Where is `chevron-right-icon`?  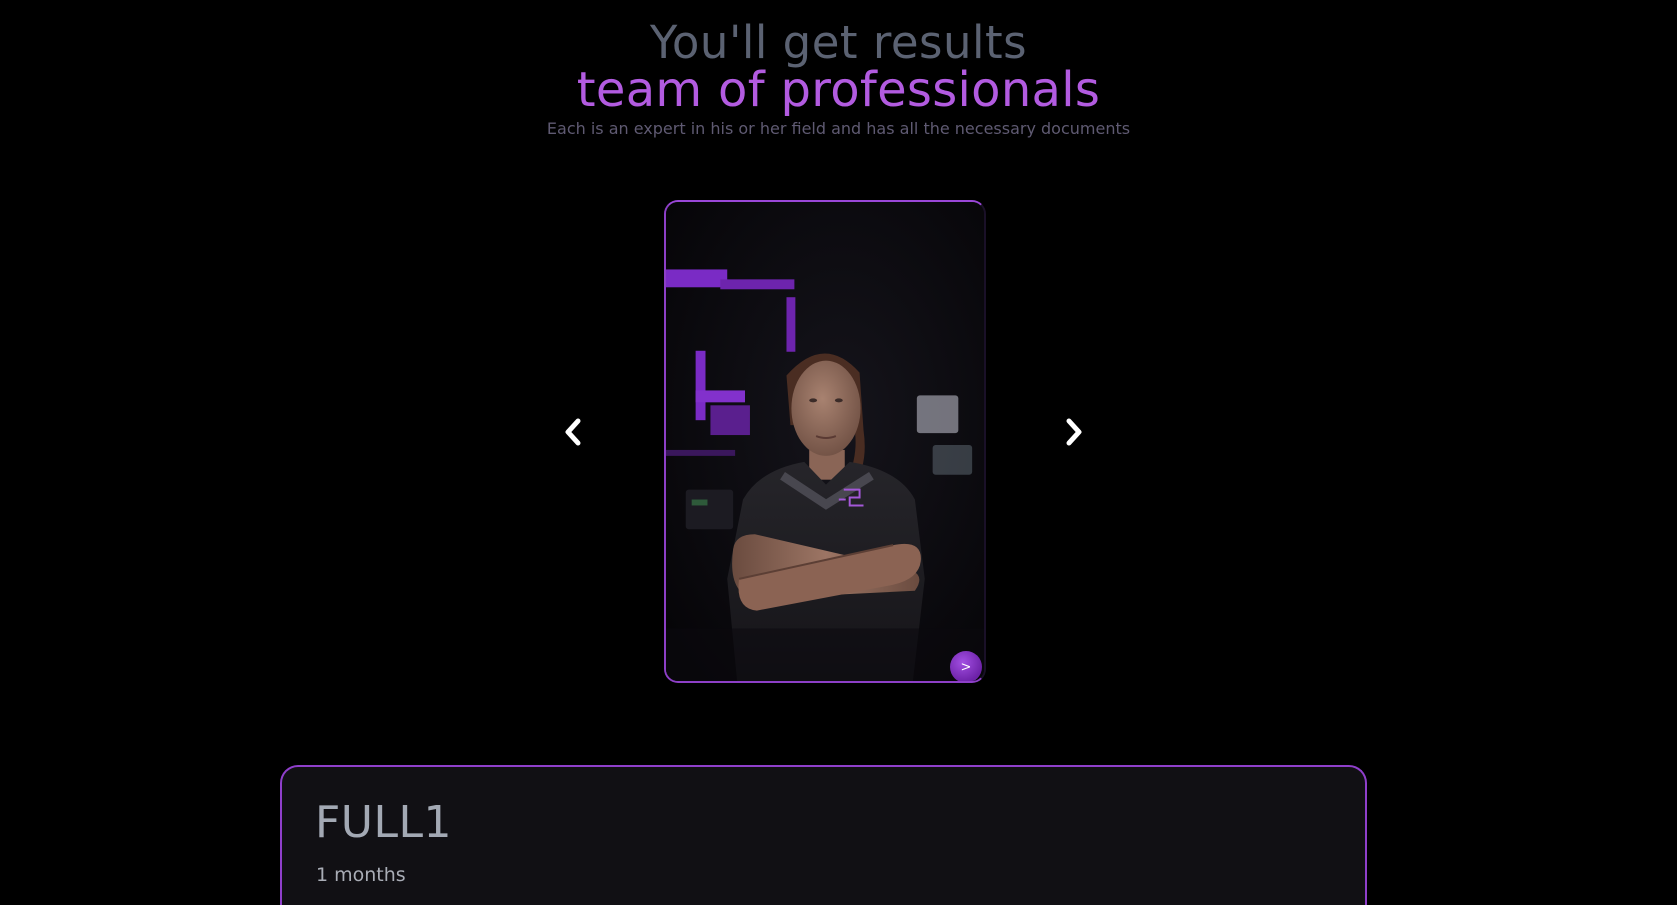
chevron-right-icon is located at coordinates (1074, 432).